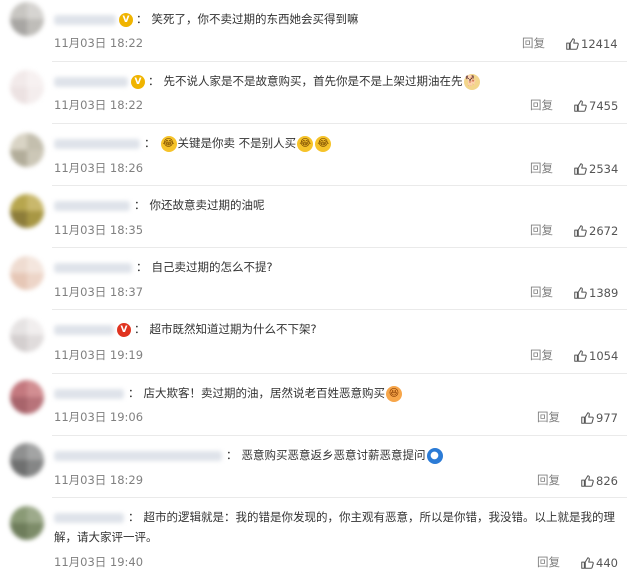 The height and width of the screenshot is (573, 627). I want to click on like-count: 826, so click(607, 481).